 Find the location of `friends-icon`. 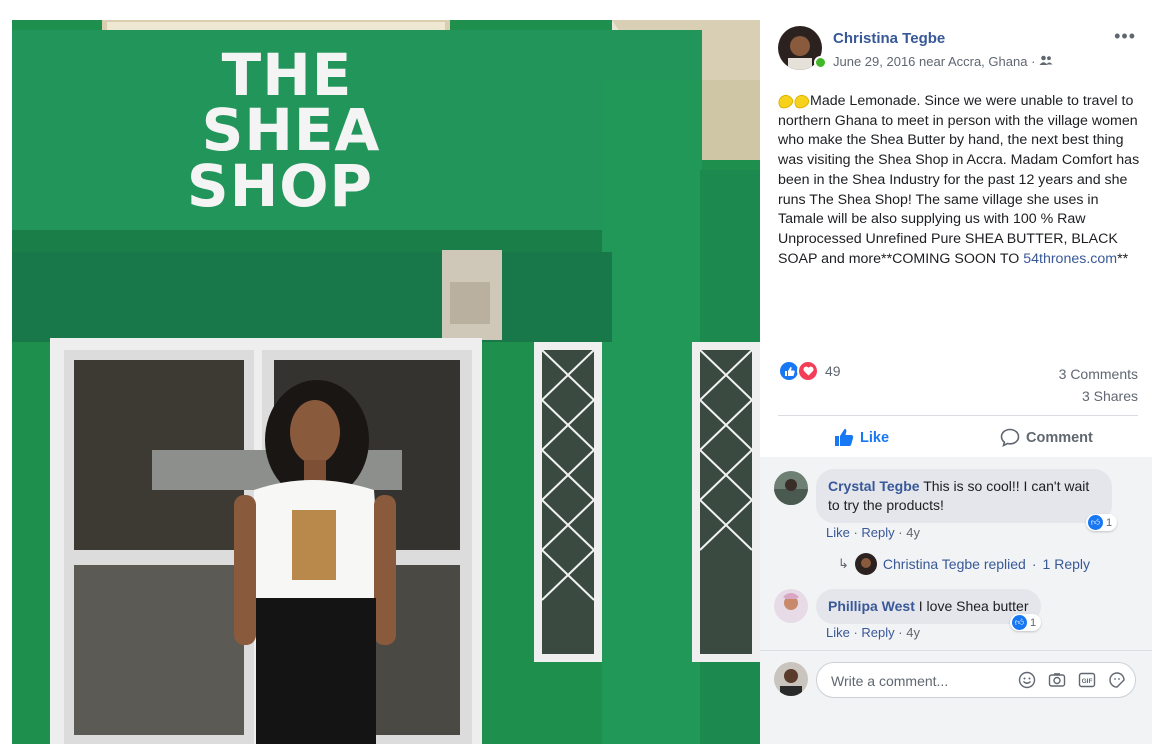

friends-icon is located at coordinates (1046, 61).